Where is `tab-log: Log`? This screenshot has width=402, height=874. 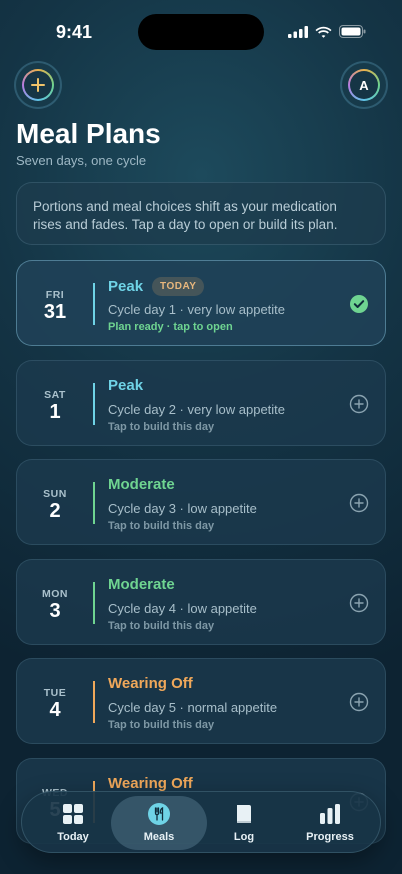
tab-log: Log is located at coordinates (244, 823).